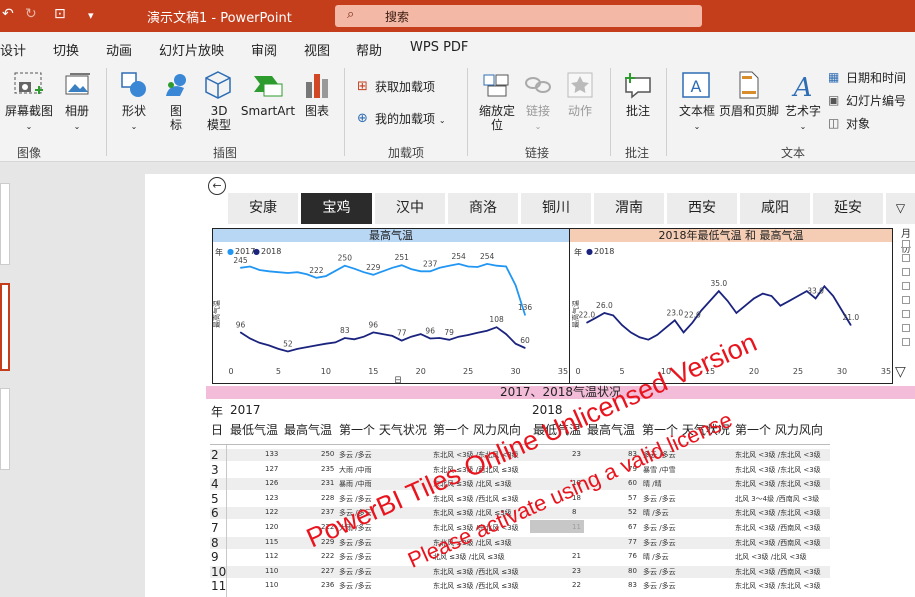  Describe the element at coordinates (638, 111) in the screenshot. I see `comment-button: 批注` at that location.